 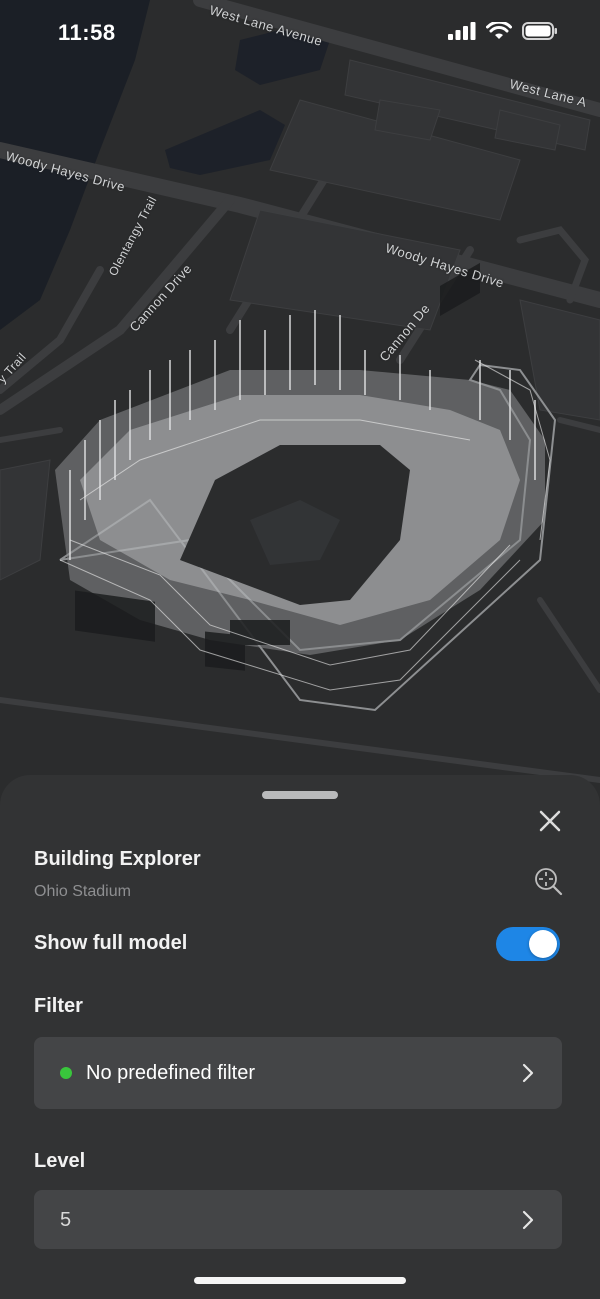 I want to click on filter-selector: No predefined filter, so click(x=298, y=1073).